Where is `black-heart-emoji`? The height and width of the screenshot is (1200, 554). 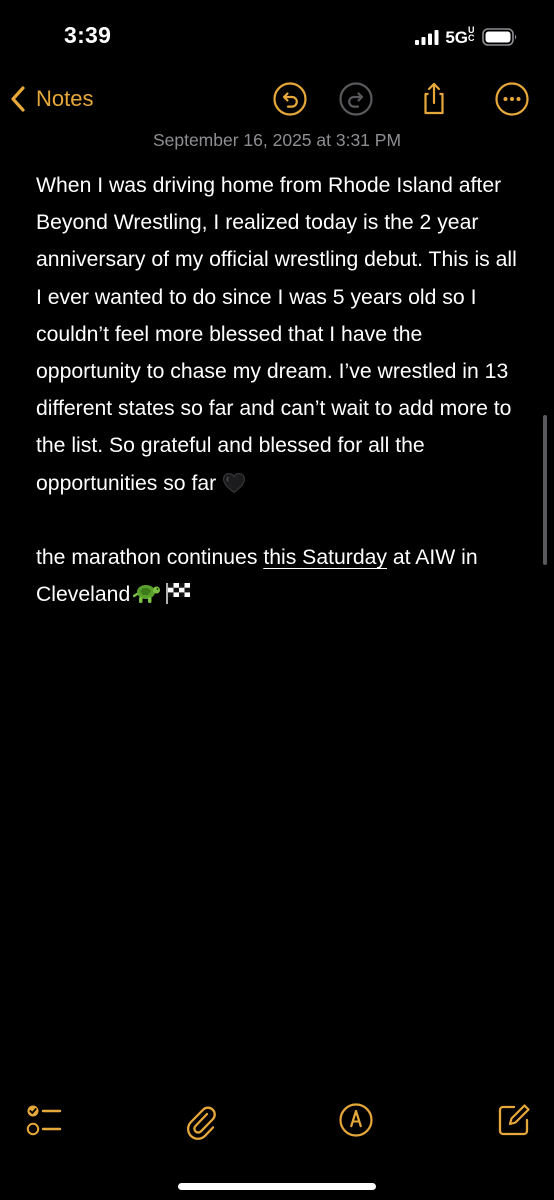
black-heart-emoji is located at coordinates (234, 482).